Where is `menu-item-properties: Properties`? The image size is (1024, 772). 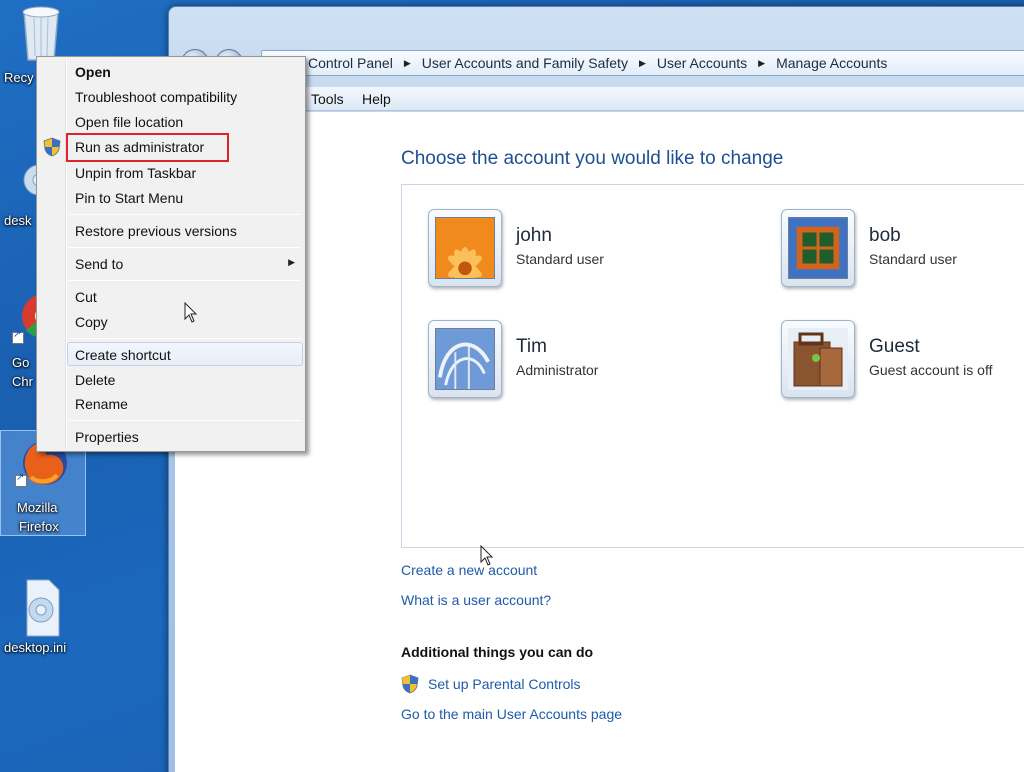 menu-item-properties: Properties is located at coordinates (107, 437).